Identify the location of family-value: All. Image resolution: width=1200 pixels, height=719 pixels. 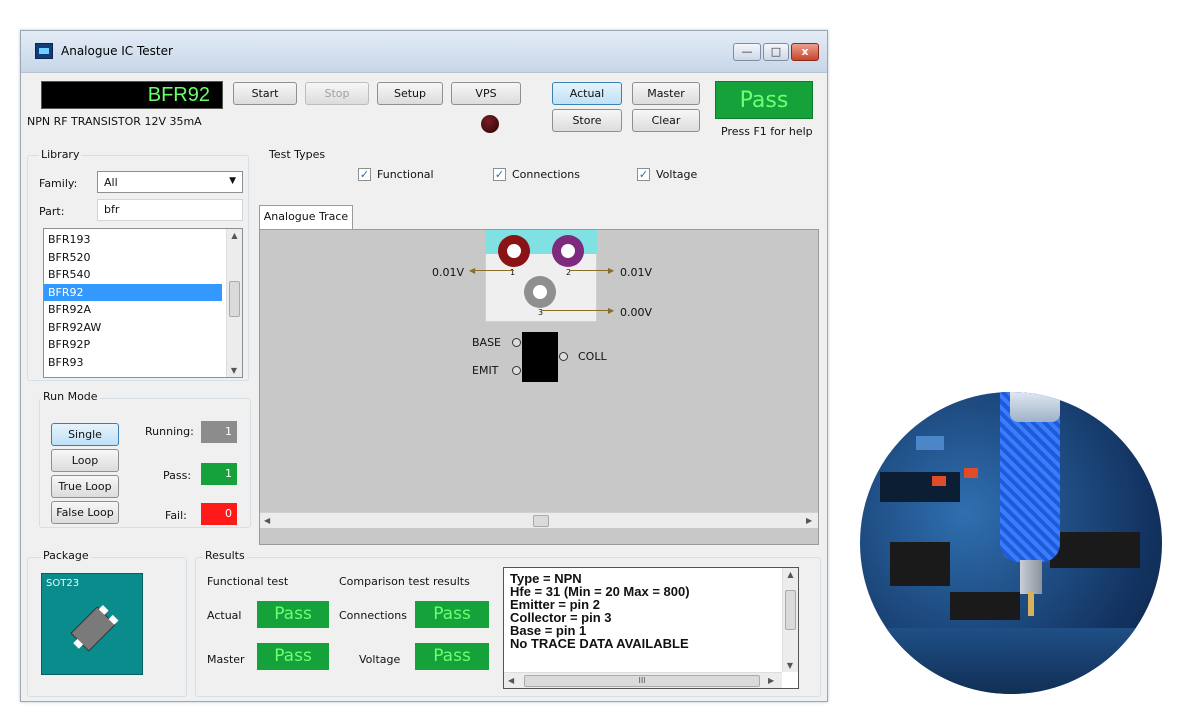
(111, 182).